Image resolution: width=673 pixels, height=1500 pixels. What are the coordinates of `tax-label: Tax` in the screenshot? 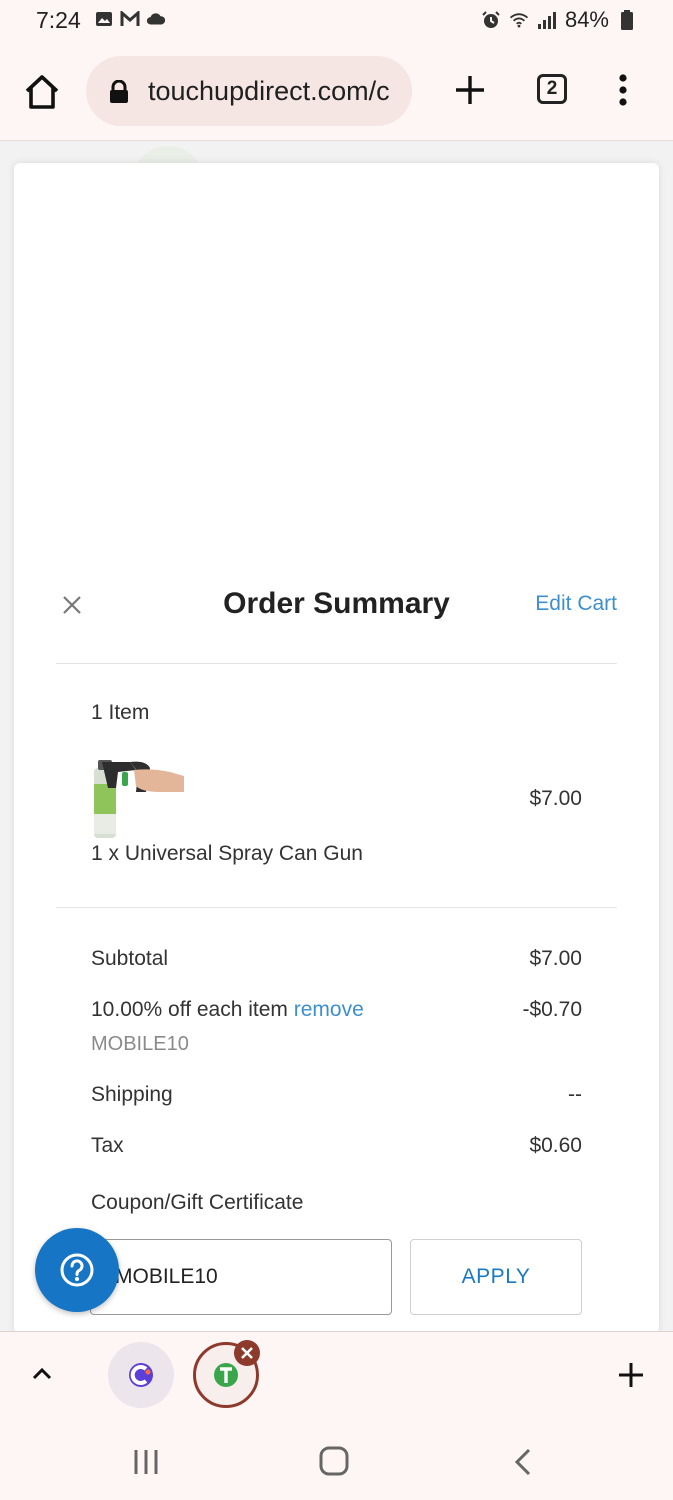 It's located at (107, 1145).